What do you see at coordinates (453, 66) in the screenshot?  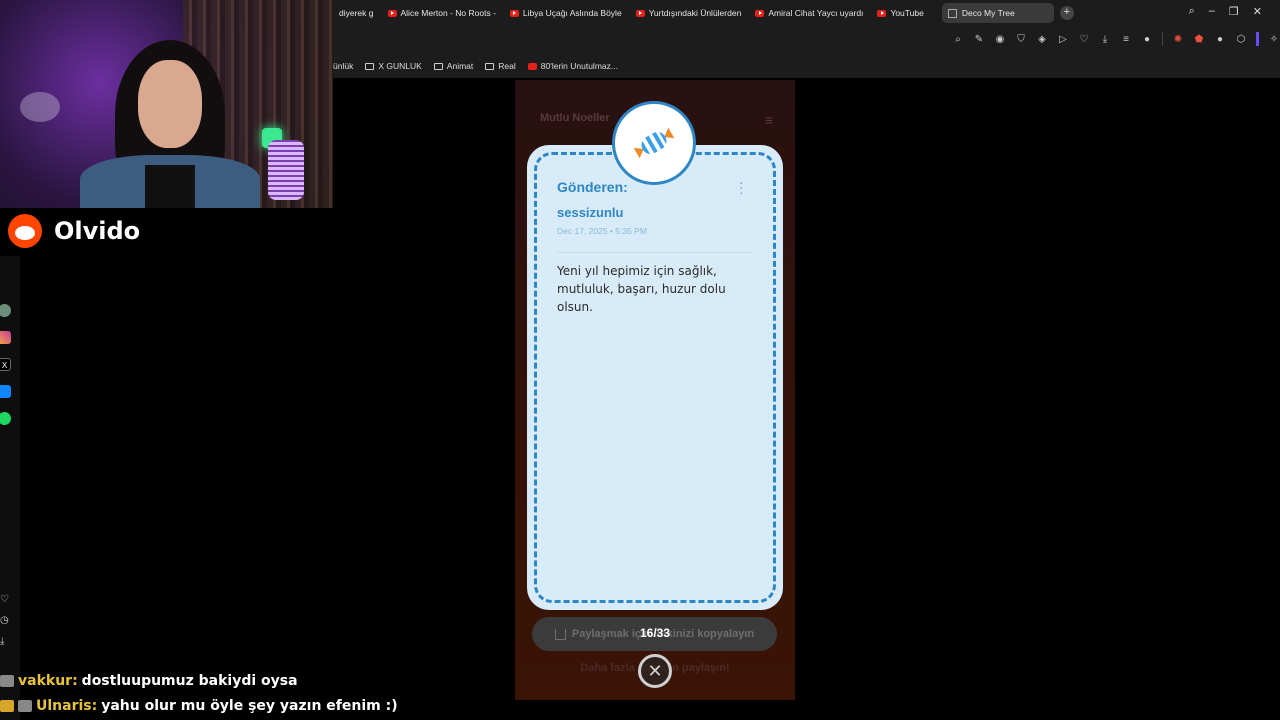 I see `bookmark-folder: Animat` at bounding box center [453, 66].